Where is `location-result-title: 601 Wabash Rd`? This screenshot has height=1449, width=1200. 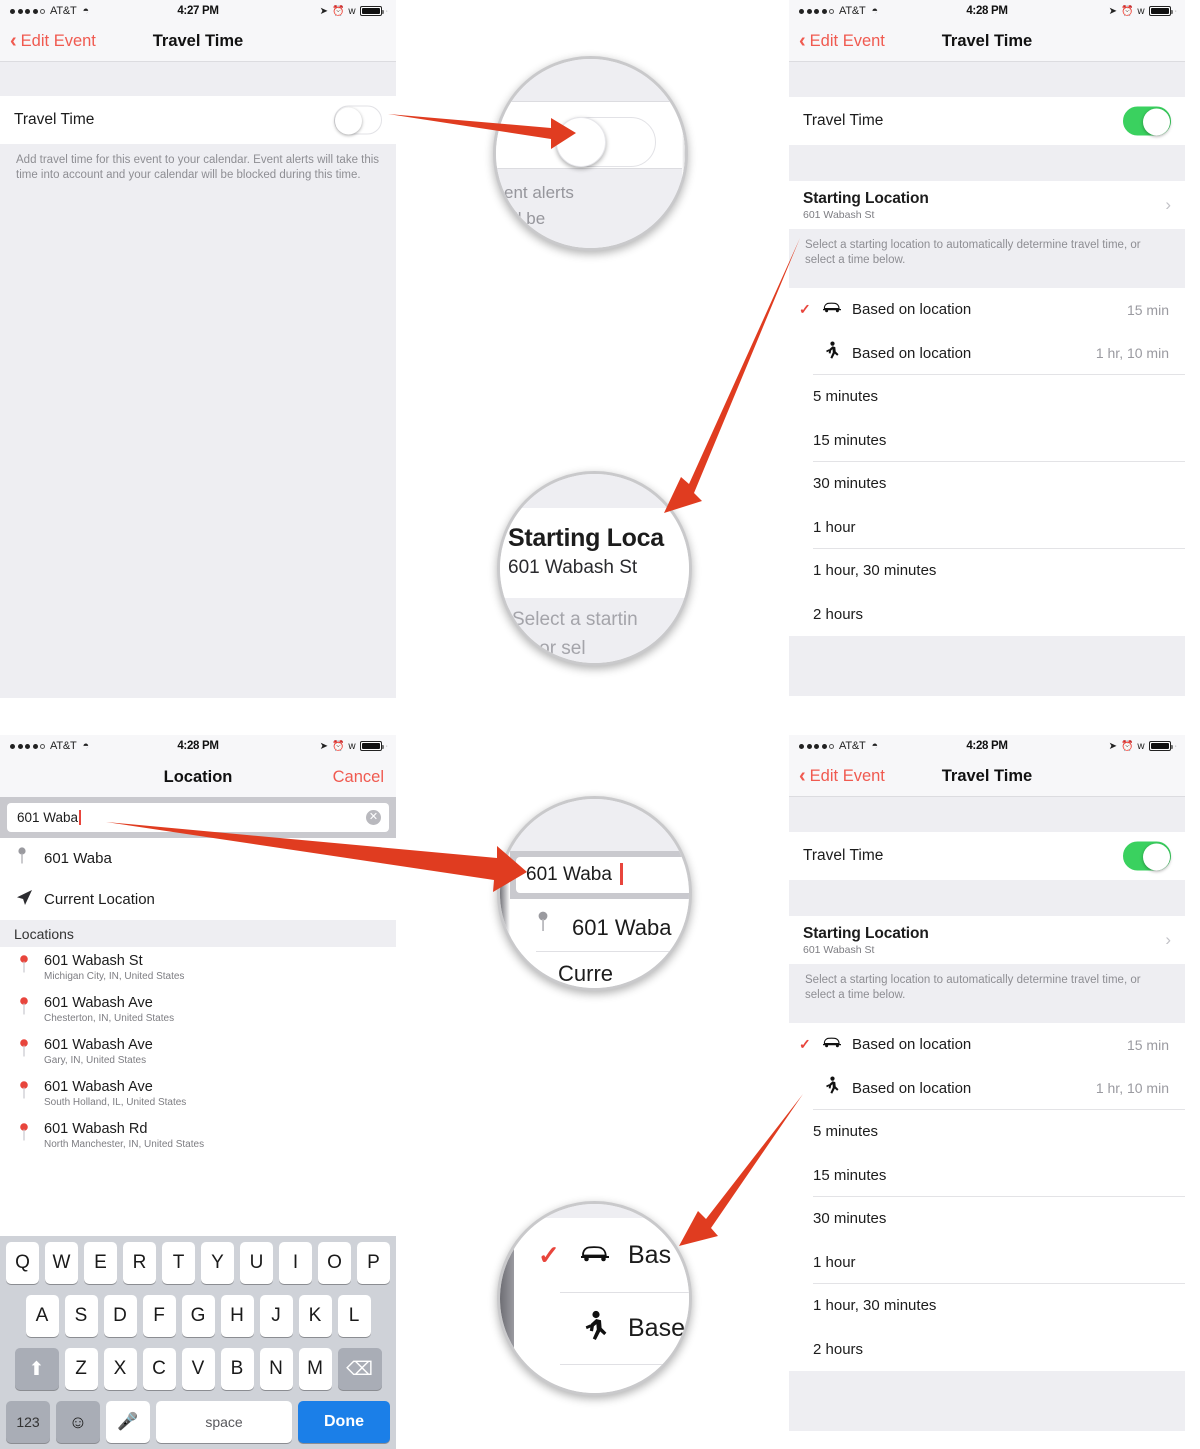
location-result-title: 601 Wabash Rd is located at coordinates (96, 1129).